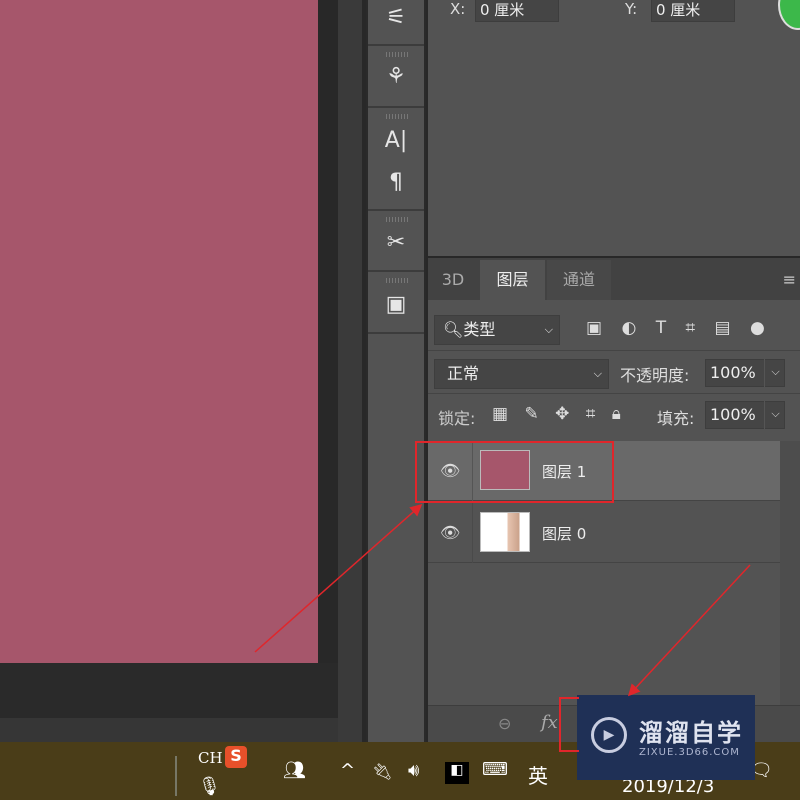 Image resolution: width=800 pixels, height=800 pixels. I want to click on annotation-arrows, so click(502, 600).